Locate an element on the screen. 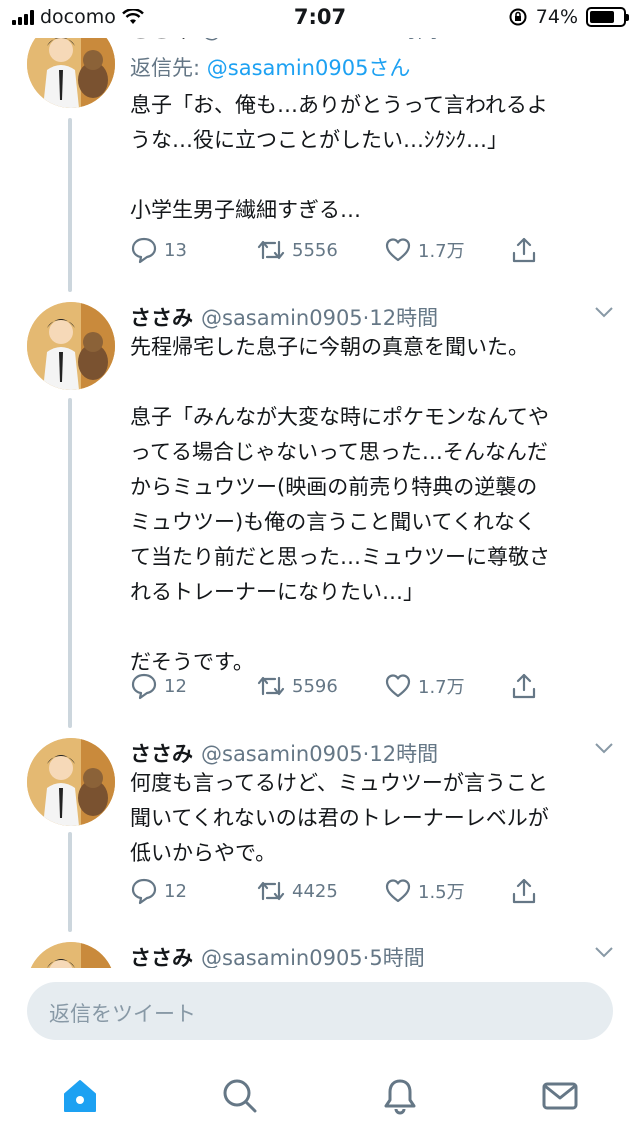 The width and height of the screenshot is (640, 1138). tweet-header: ささみ @sasamin0905·5時間 is located at coordinates (277, 955).